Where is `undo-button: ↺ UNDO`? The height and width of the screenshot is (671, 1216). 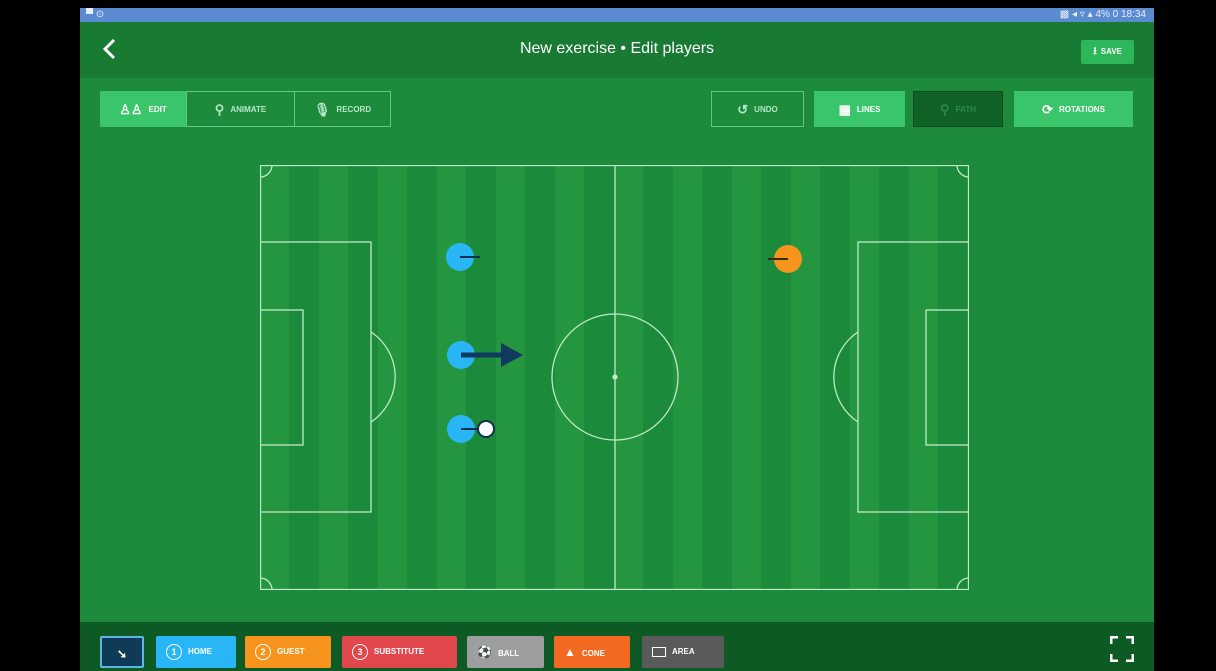 undo-button: ↺ UNDO is located at coordinates (757, 109).